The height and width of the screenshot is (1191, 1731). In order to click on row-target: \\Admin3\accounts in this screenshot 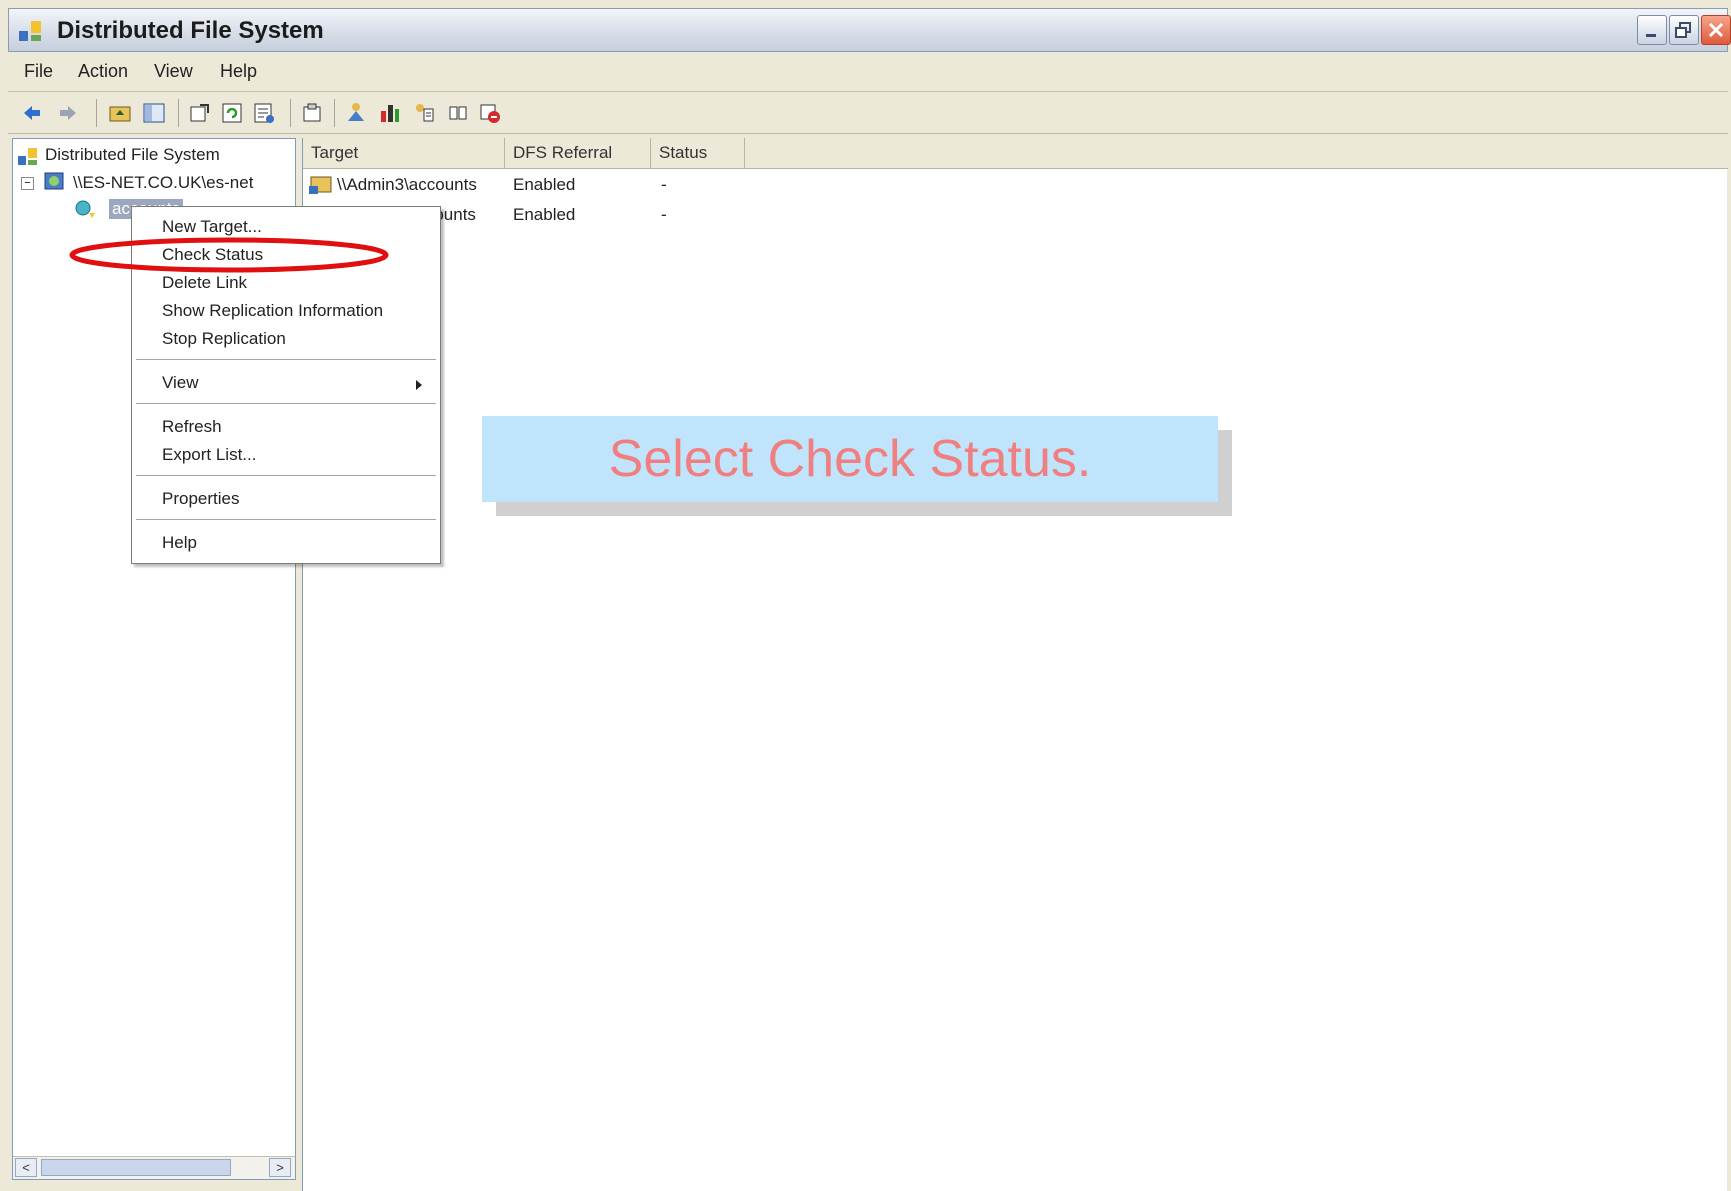, I will do `click(407, 184)`.